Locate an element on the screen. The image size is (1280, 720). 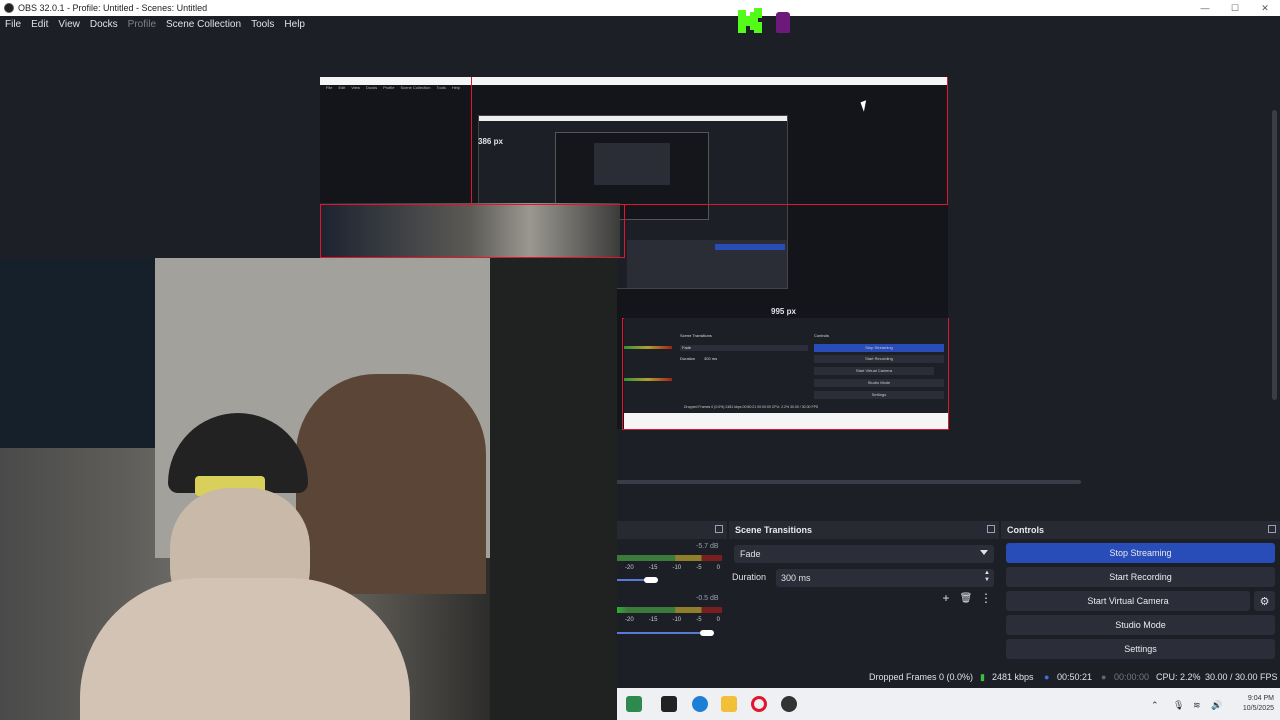
chevron-down-icon is located at coordinates (984, 552).